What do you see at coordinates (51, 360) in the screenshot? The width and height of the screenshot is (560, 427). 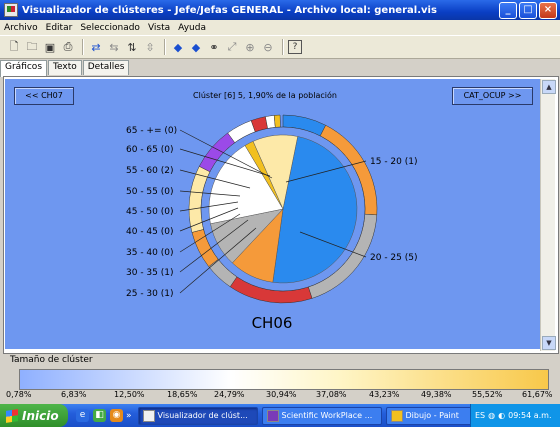 I see `cluster-size-label: Tamaño de clúster` at bounding box center [51, 360].